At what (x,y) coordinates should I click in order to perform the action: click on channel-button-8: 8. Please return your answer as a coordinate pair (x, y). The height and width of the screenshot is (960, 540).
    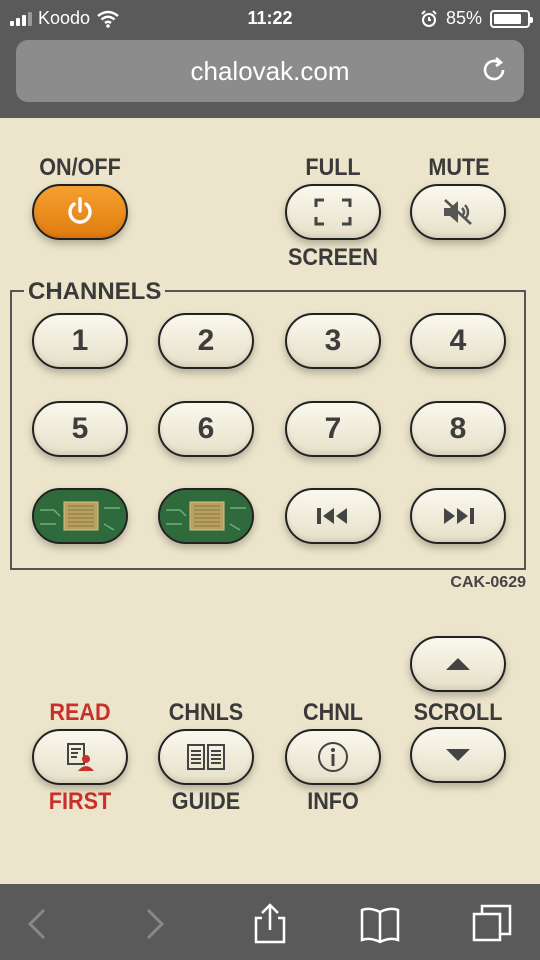
    Looking at the image, I should click on (458, 429).